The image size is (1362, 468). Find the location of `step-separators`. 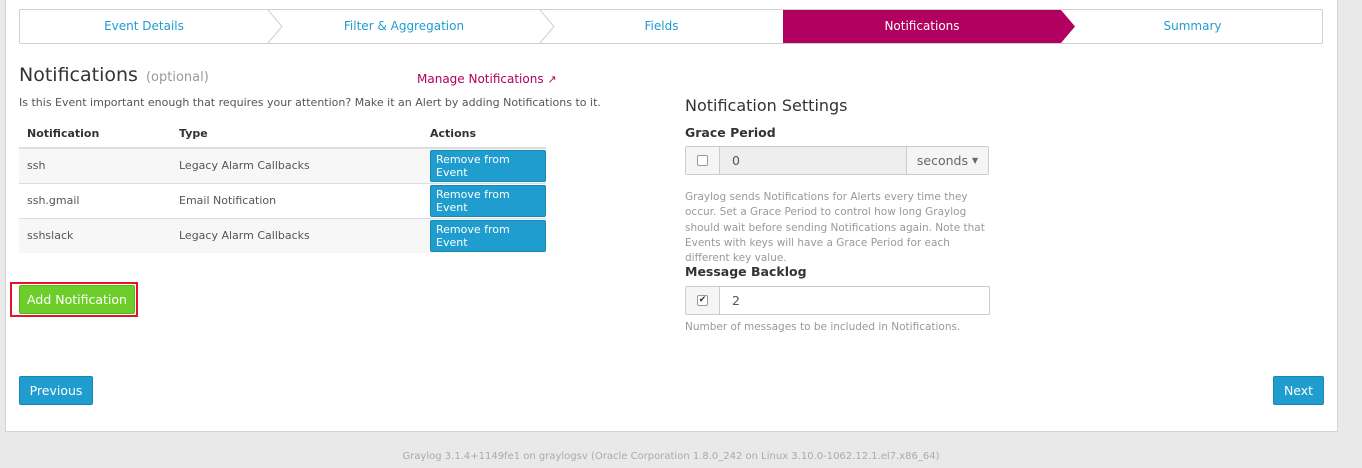

step-separators is located at coordinates (671, 26).